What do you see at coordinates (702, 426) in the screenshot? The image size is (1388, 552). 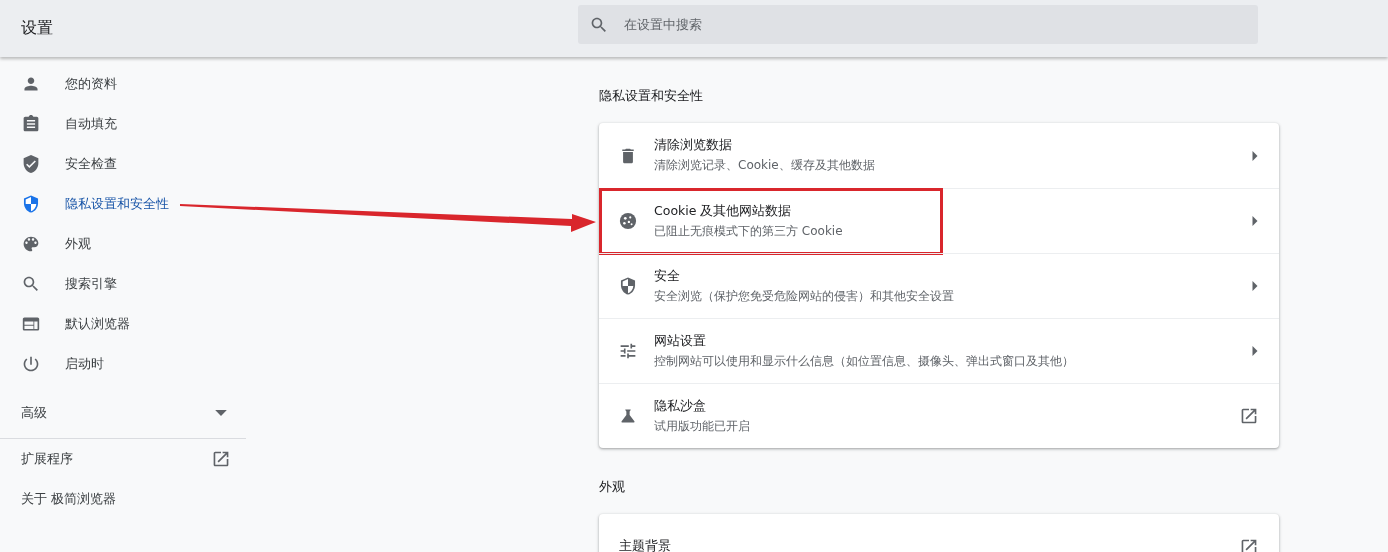 I see `row-subtitle: 试用版功能已开启` at bounding box center [702, 426].